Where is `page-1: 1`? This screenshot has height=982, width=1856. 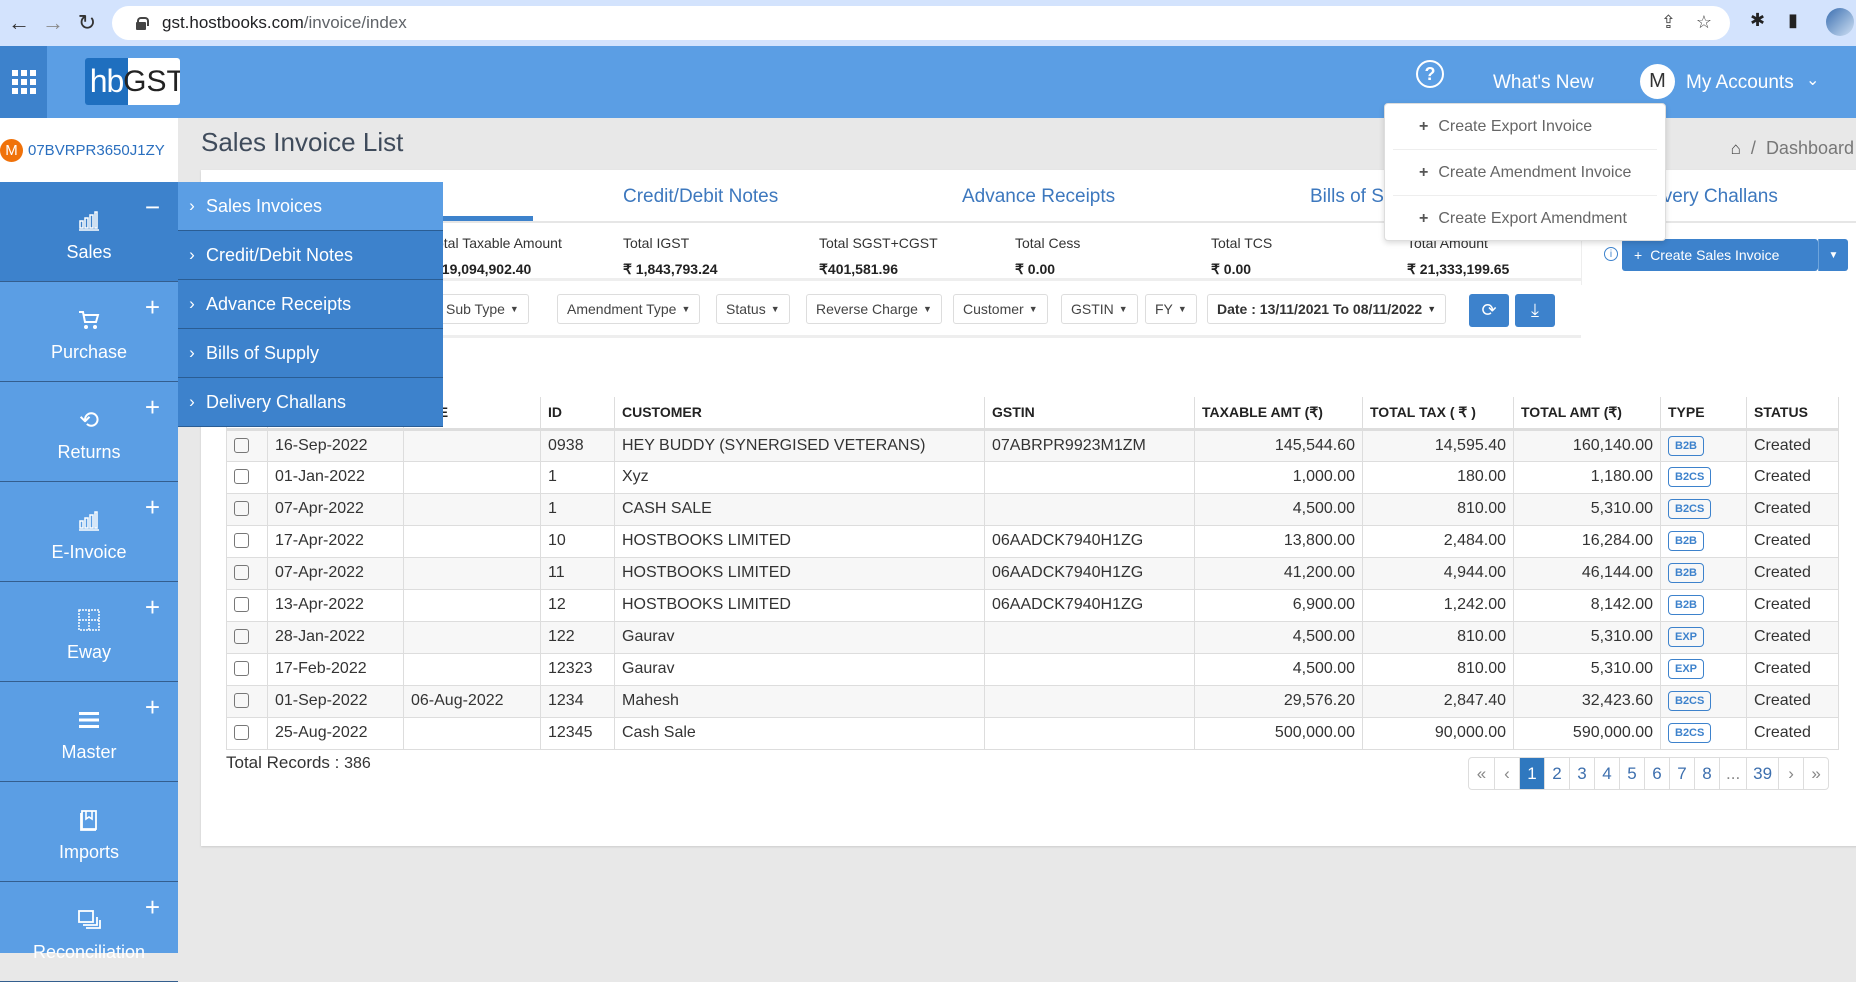
page-1: 1 is located at coordinates (1531, 773).